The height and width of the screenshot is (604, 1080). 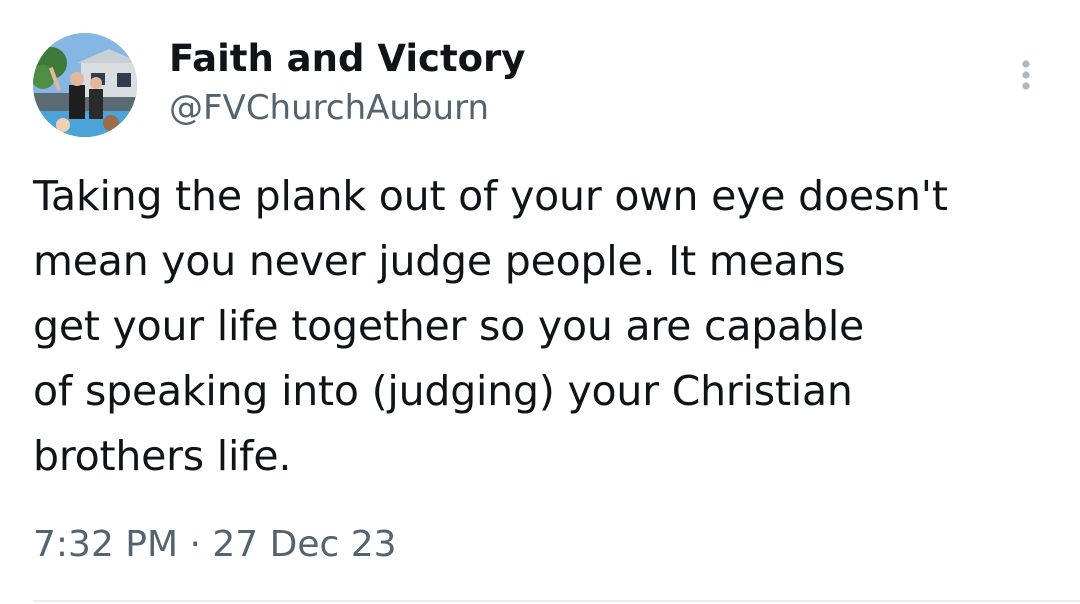 What do you see at coordinates (1026, 76) in the screenshot?
I see `more-vertical-icon` at bounding box center [1026, 76].